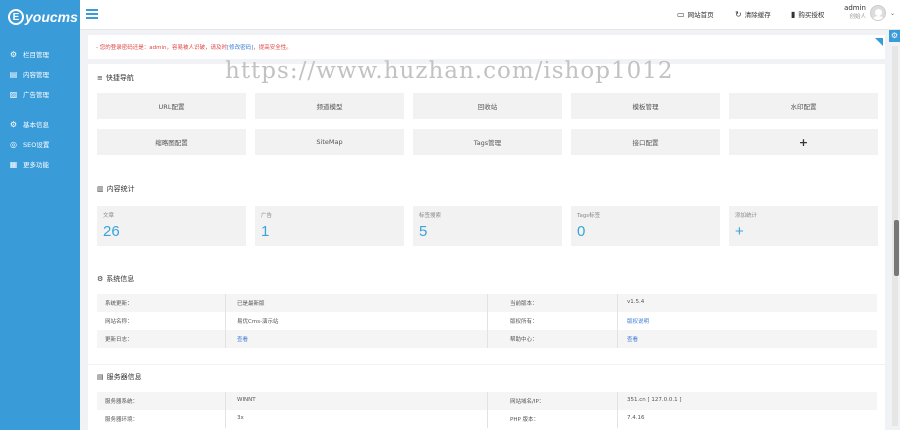 The image size is (900, 430). Describe the element at coordinates (100, 377) in the screenshot. I see `server-icon: ▤` at that location.